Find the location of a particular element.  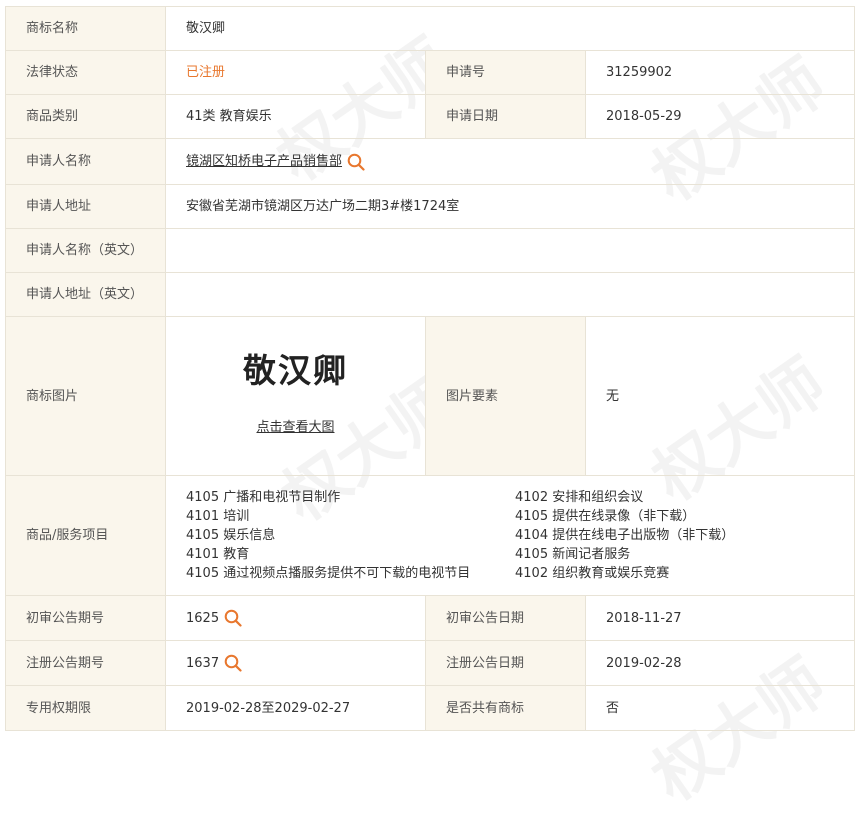

class-value: 41类 教育娱乐 is located at coordinates (295, 116).